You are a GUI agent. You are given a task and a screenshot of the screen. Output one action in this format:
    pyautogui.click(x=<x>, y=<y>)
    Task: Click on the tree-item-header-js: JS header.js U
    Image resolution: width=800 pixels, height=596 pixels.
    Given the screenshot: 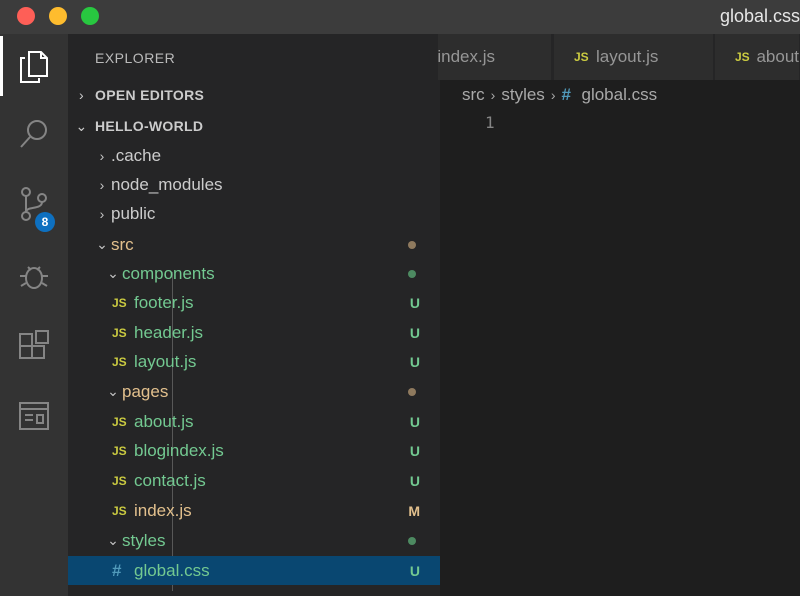 What is the action you would take?
    pyautogui.click(x=254, y=332)
    